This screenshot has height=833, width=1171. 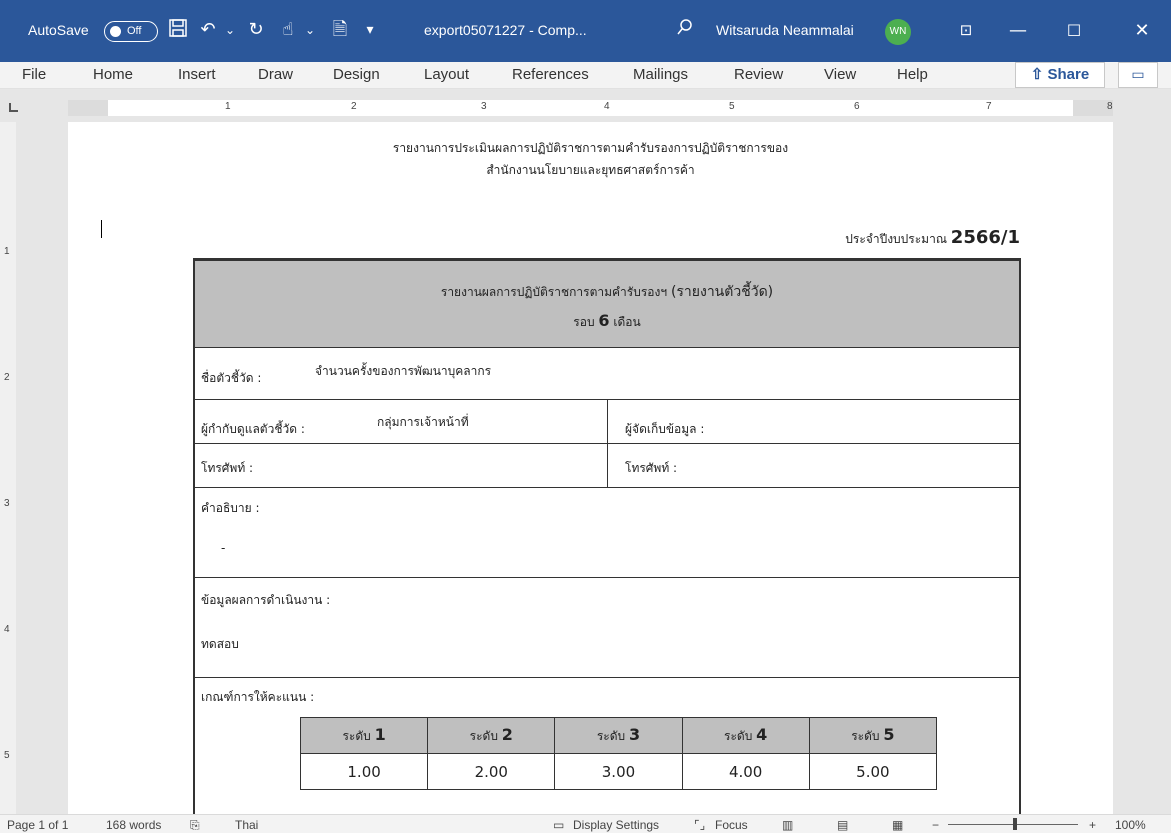 What do you see at coordinates (256, 30) in the screenshot?
I see `redo-icon: ↻` at bounding box center [256, 30].